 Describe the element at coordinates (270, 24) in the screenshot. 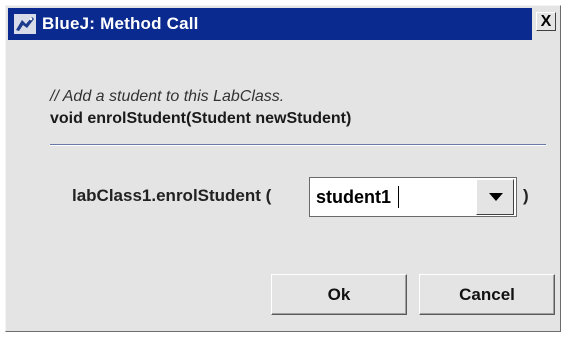

I see `title-bar: BlueJ: Method Call` at that location.